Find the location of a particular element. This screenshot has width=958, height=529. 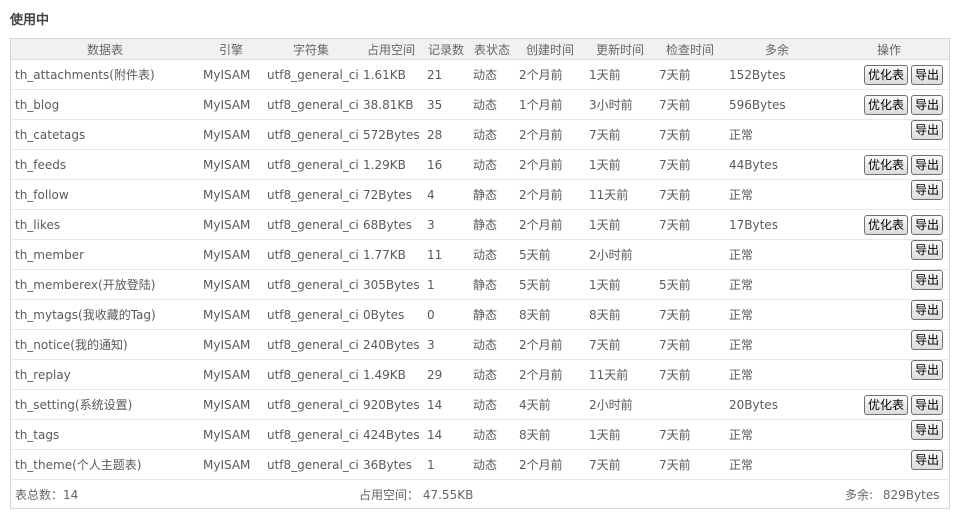

header-engine: 引擎 is located at coordinates (231, 49).